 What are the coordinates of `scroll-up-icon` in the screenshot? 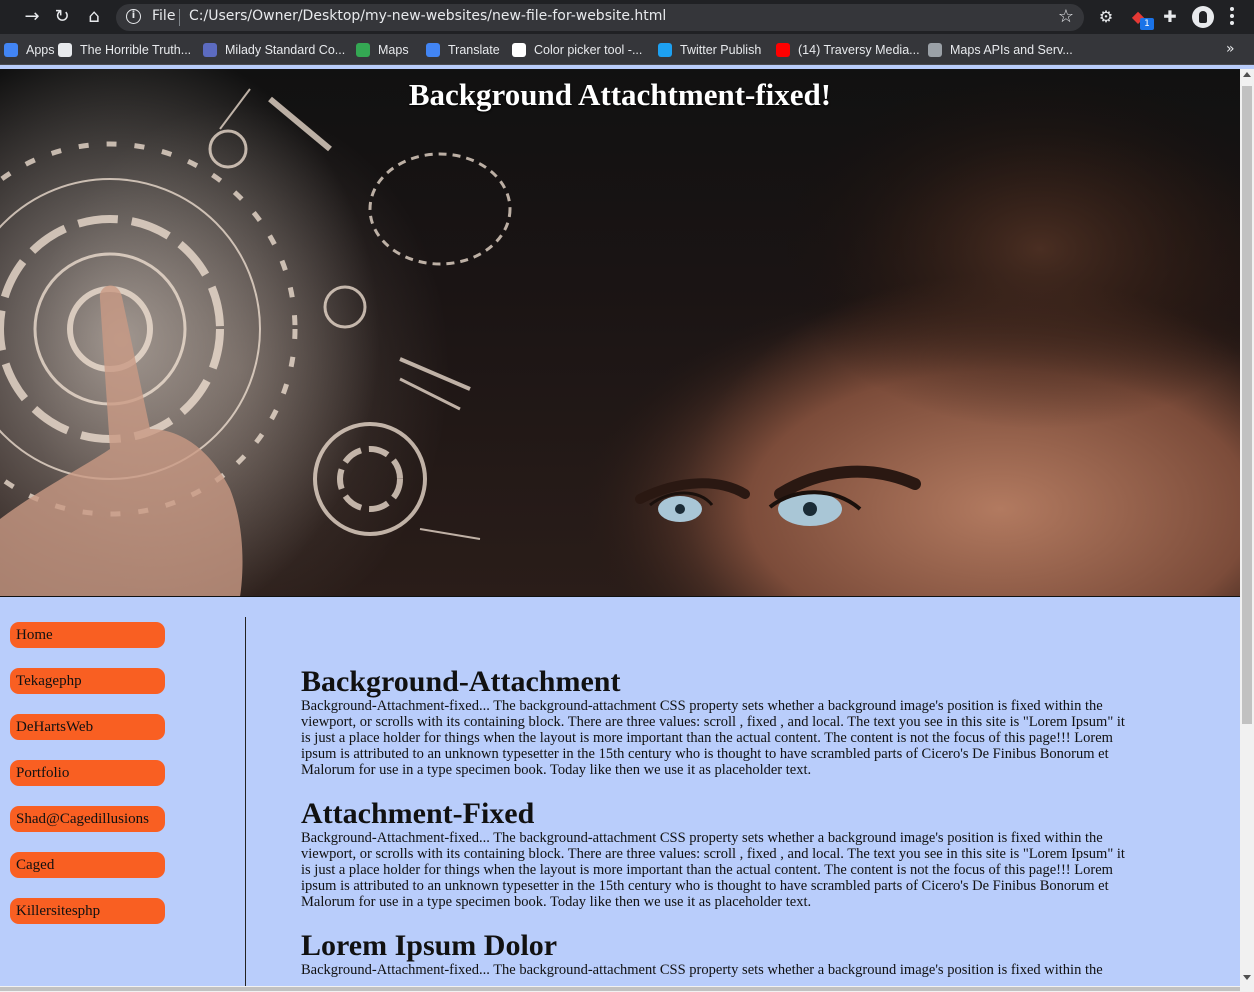 It's located at (1247, 74).